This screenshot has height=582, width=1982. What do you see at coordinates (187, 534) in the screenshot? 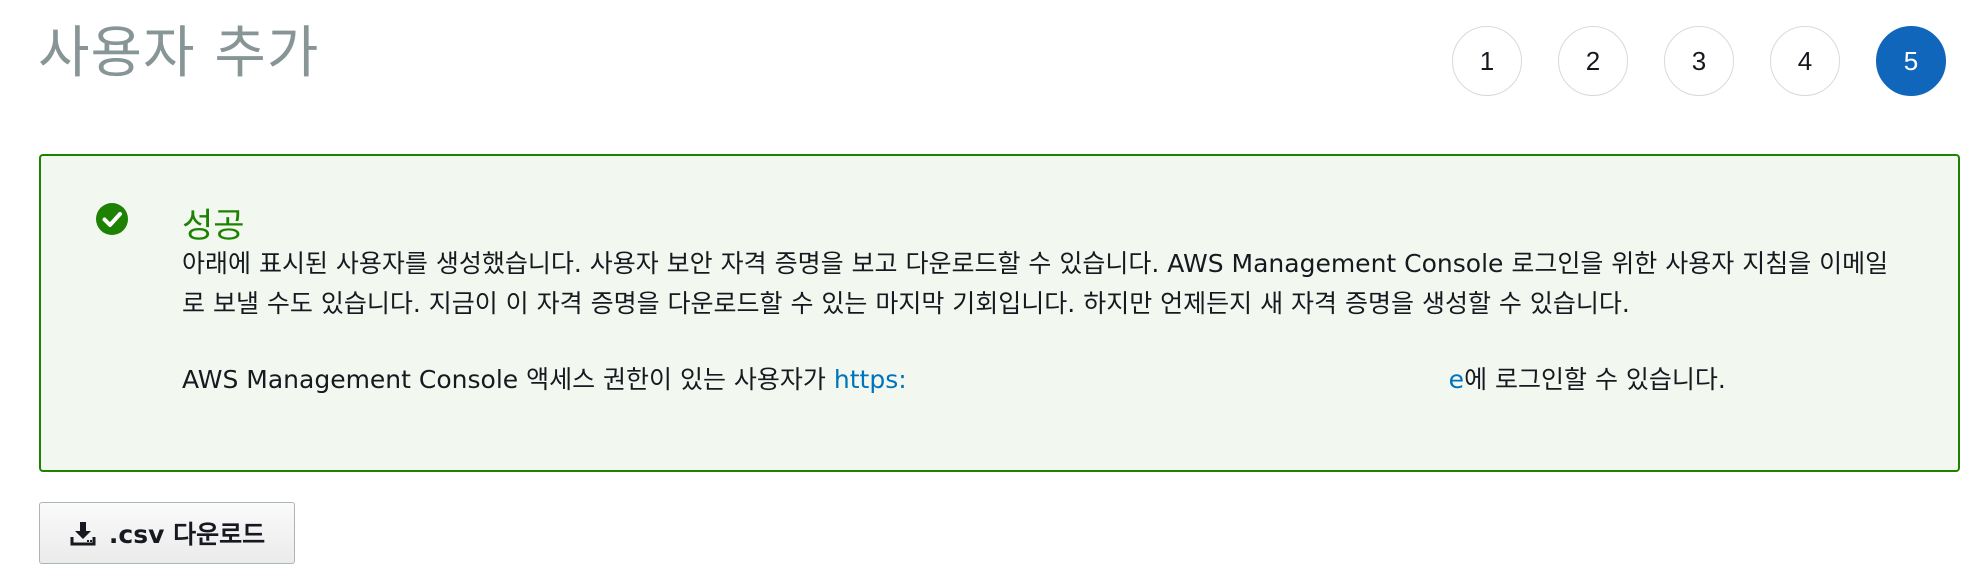
I see `download-csv-label: .csv 다운로드` at bounding box center [187, 534].